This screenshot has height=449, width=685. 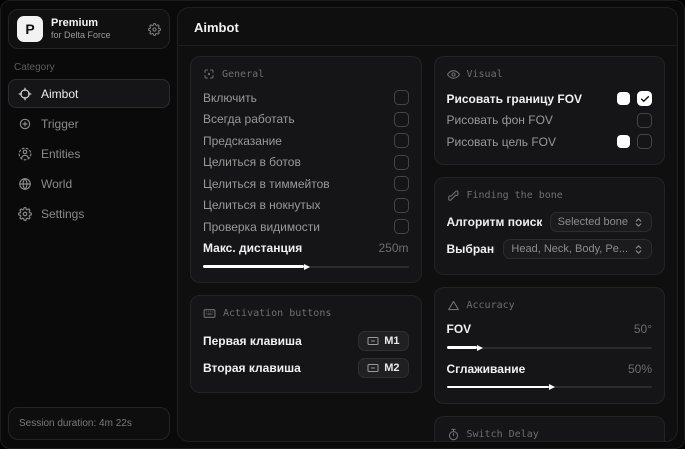 I want to click on panel-accuracy: Accuracy FOV 50° Сглаживание 50%, so click(x=549, y=345).